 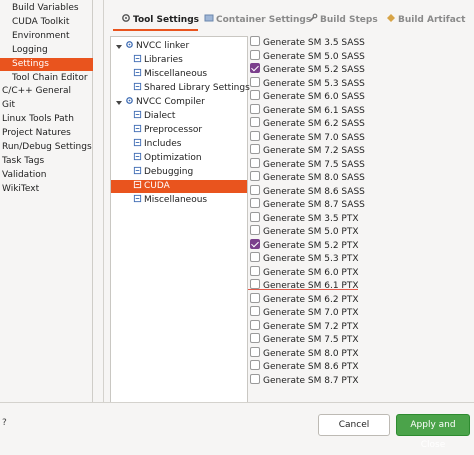 I want to click on nav-item-git: Git, so click(x=46, y=105).